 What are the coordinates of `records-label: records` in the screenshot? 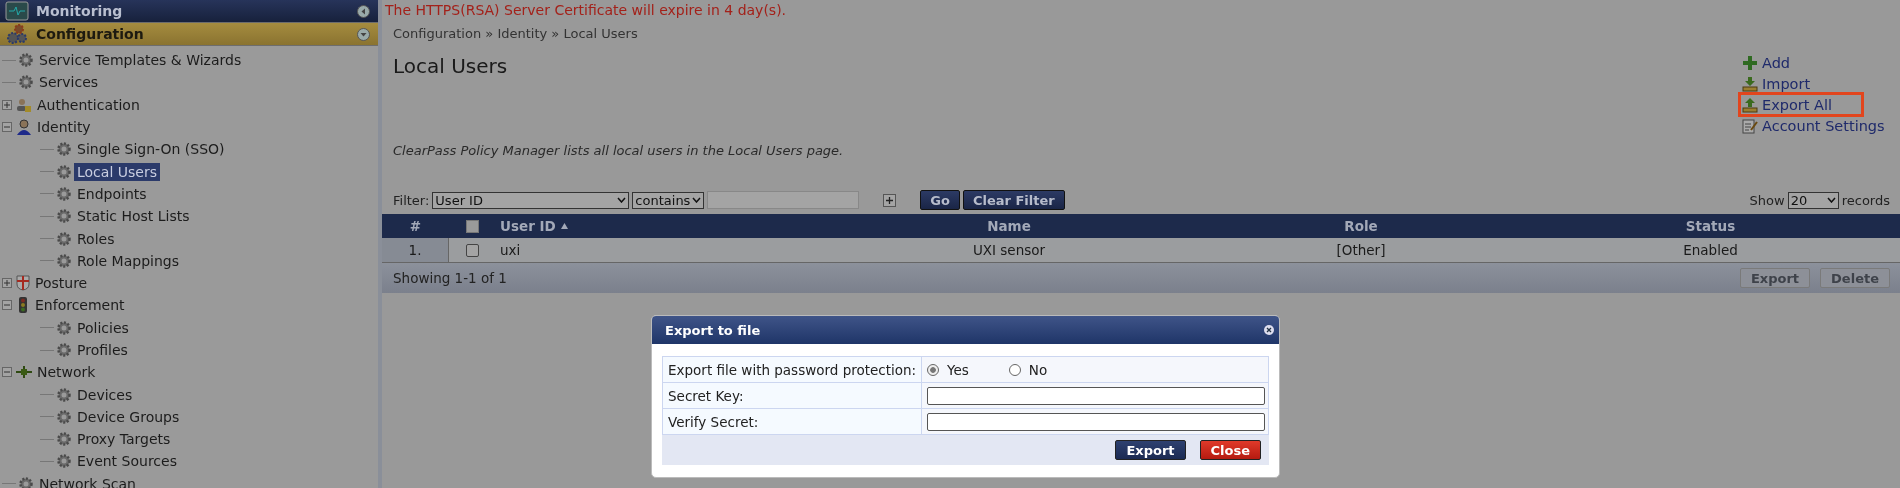 It's located at (1865, 200).